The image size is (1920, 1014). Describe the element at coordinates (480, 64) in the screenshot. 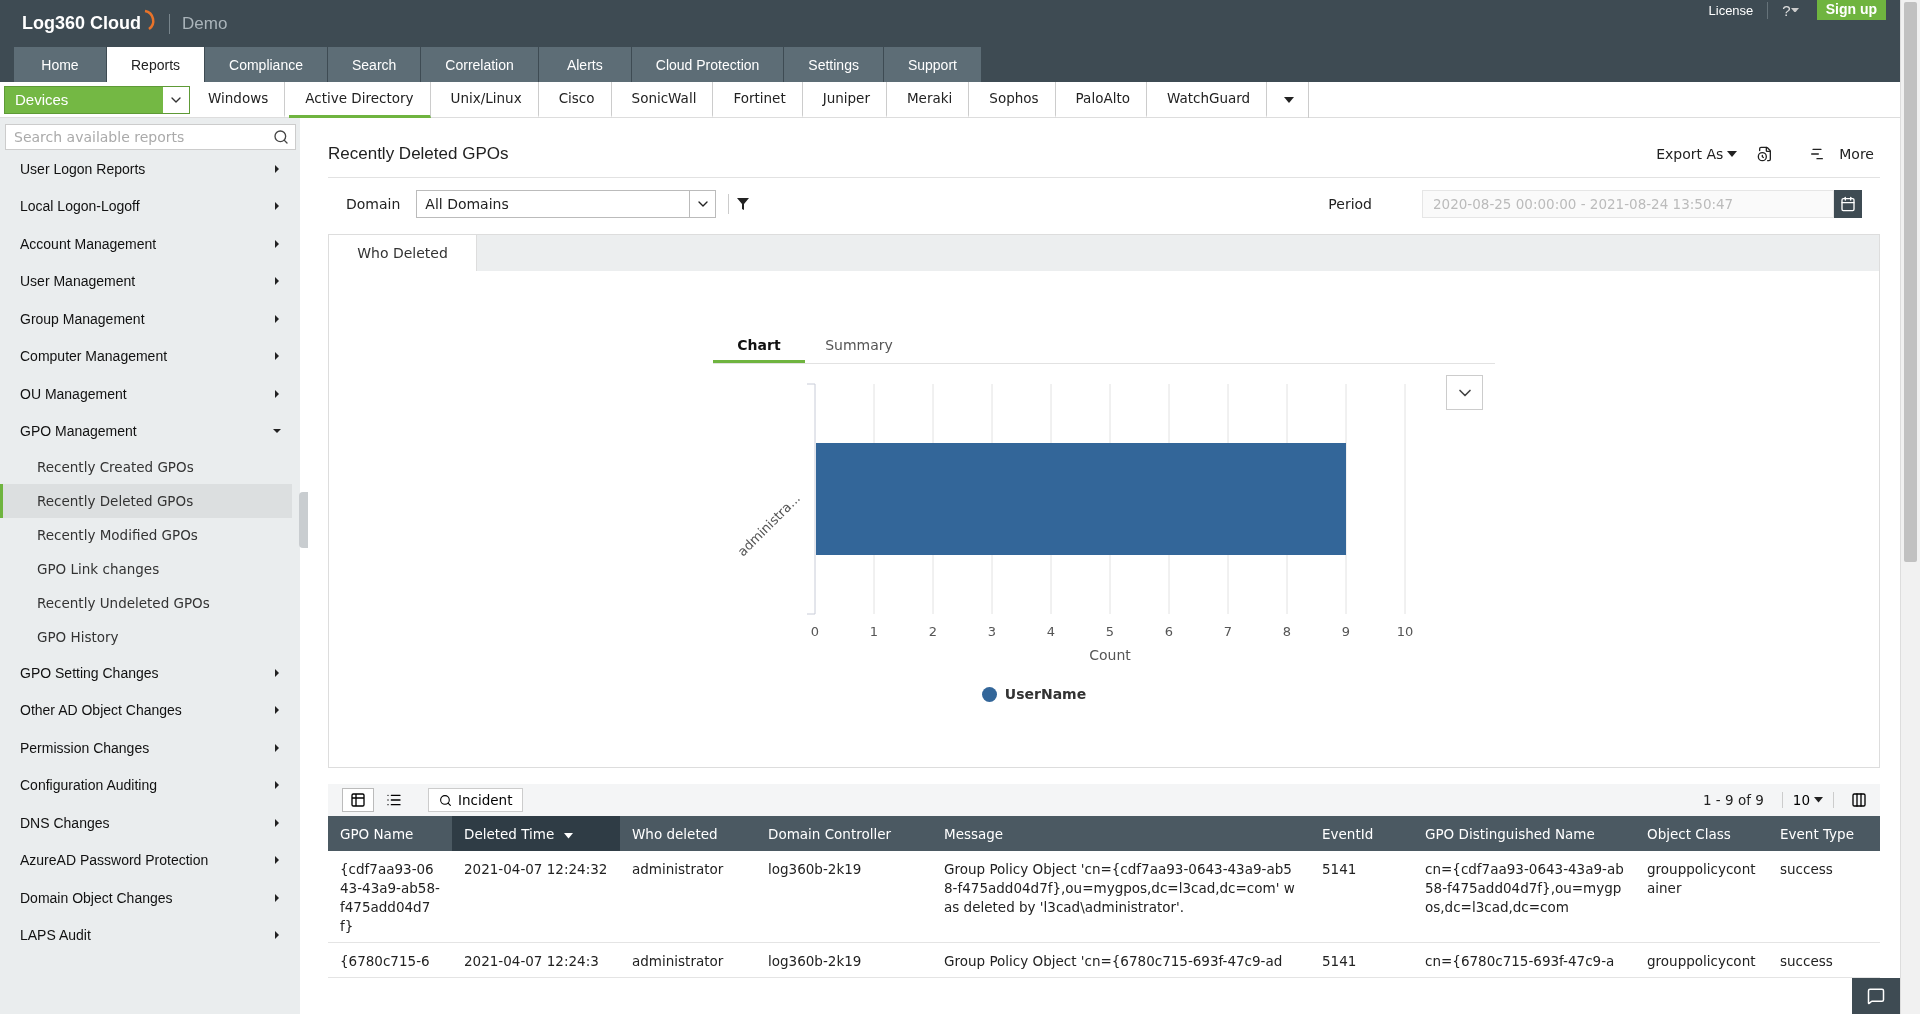

I see `nav-tab: Correlation` at that location.